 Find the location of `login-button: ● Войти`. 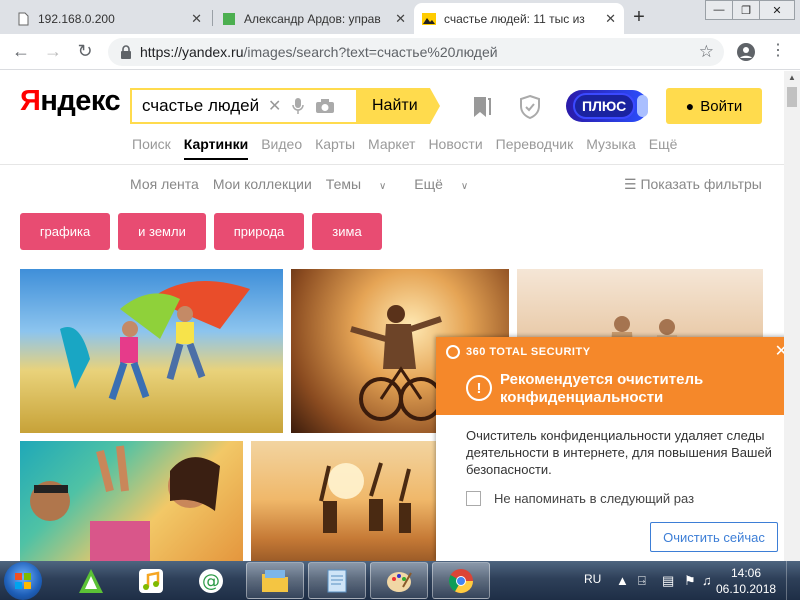

login-button: ● Войти is located at coordinates (714, 106).